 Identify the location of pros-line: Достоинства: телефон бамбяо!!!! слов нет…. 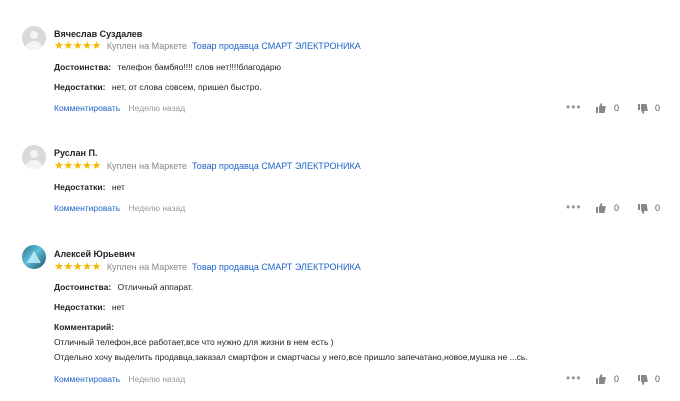
(167, 67).